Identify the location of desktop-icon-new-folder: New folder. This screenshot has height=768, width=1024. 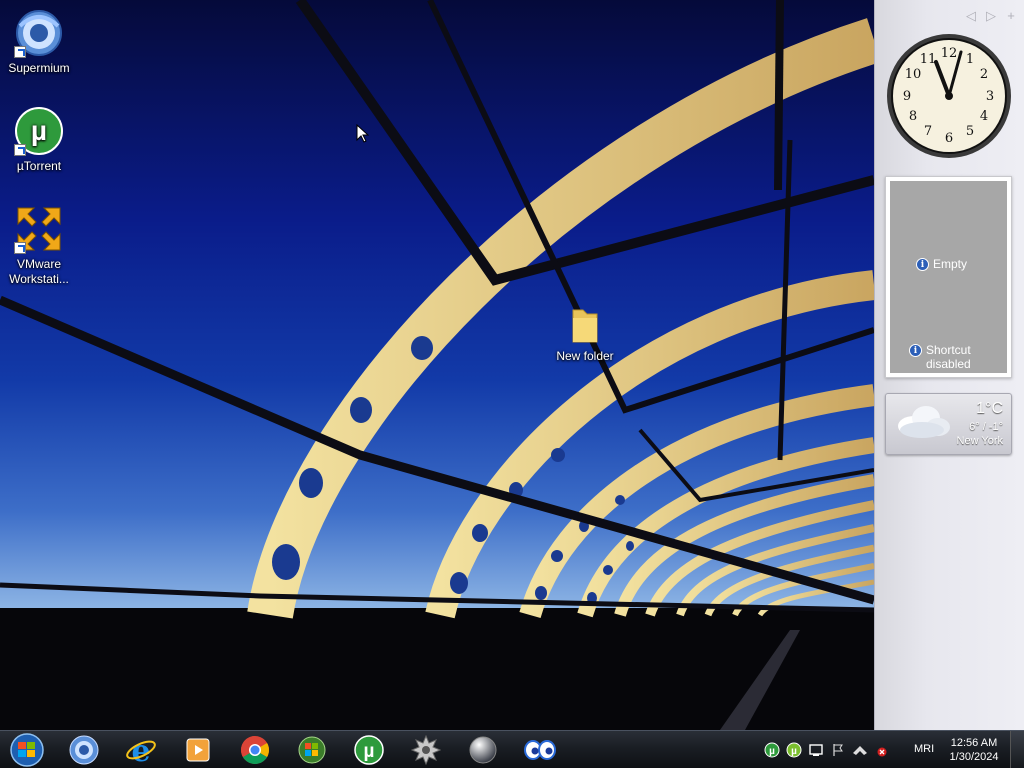
(585, 335).